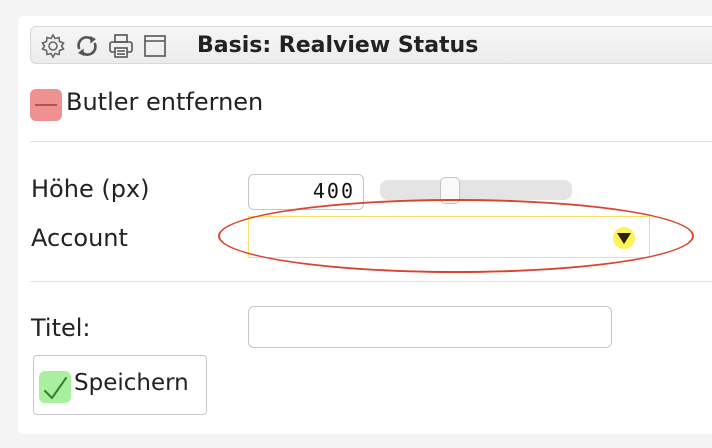 The width and height of the screenshot is (712, 448). I want to click on print-icon, so click(121, 46).